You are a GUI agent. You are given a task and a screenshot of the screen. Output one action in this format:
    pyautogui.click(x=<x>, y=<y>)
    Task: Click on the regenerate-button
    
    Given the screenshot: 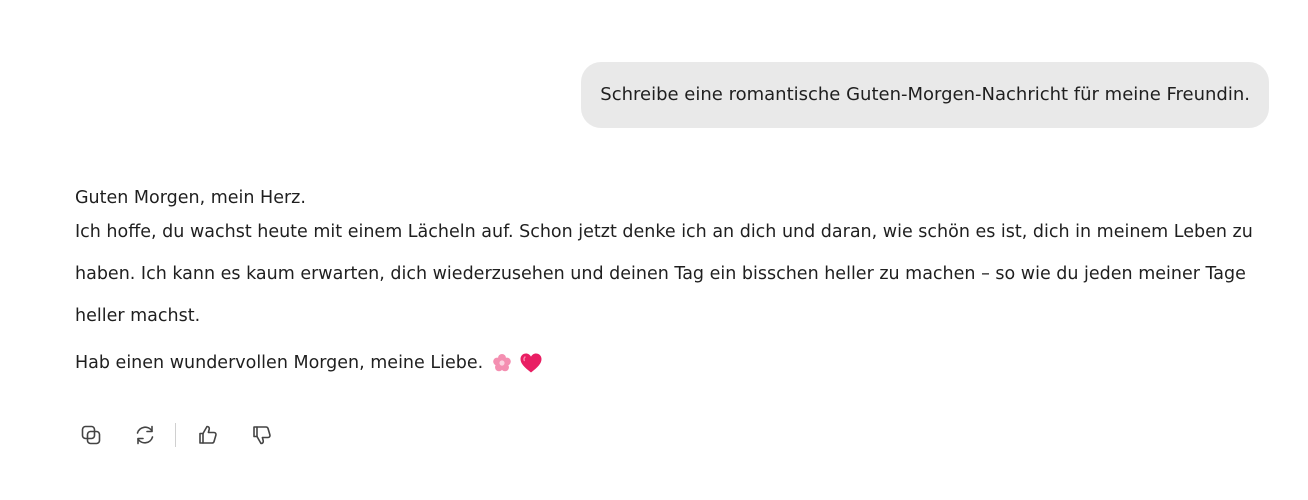 What is the action you would take?
    pyautogui.click(x=145, y=435)
    